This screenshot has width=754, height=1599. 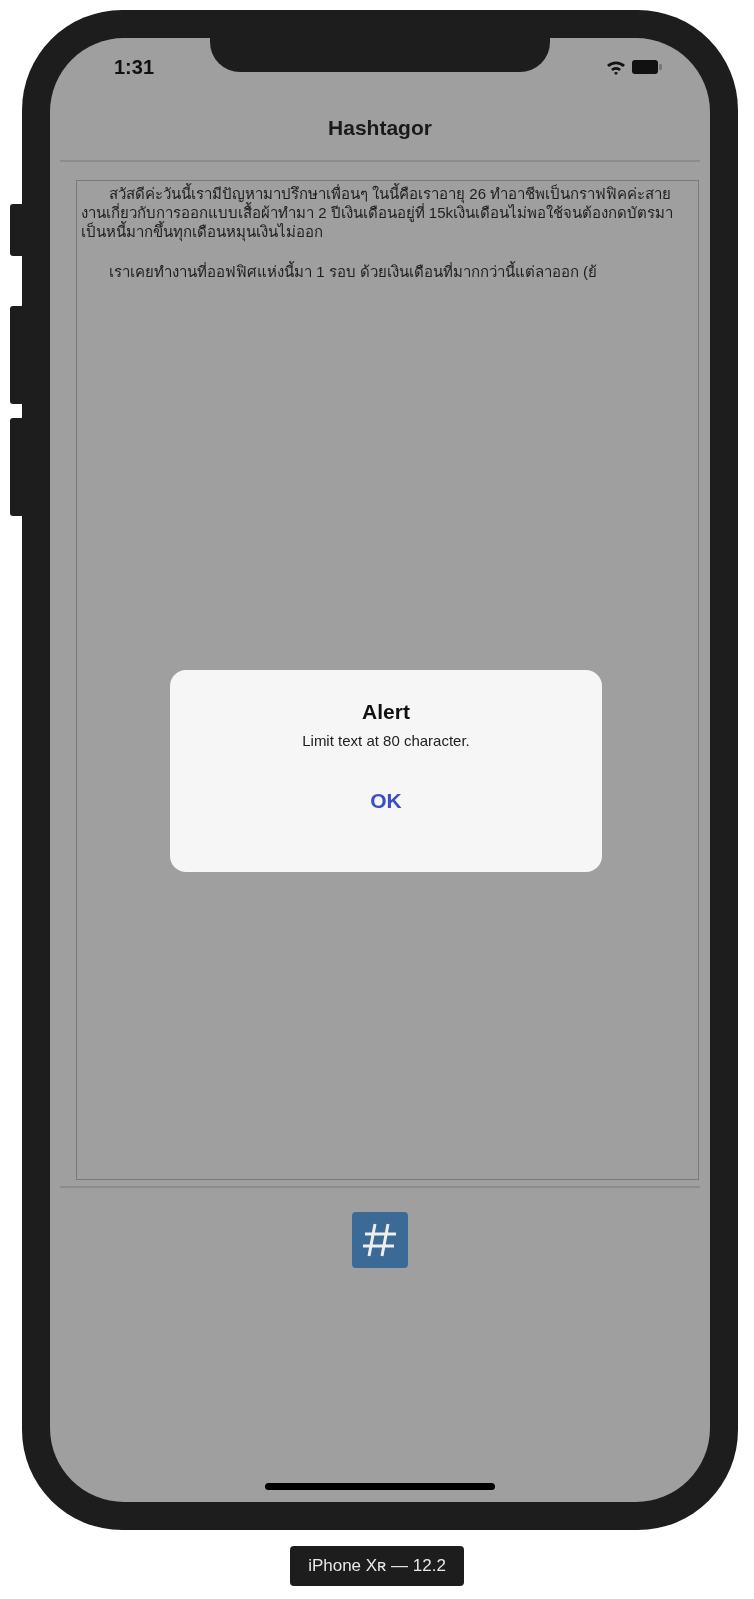 What do you see at coordinates (134, 67) in the screenshot?
I see `status-time: 1:31` at bounding box center [134, 67].